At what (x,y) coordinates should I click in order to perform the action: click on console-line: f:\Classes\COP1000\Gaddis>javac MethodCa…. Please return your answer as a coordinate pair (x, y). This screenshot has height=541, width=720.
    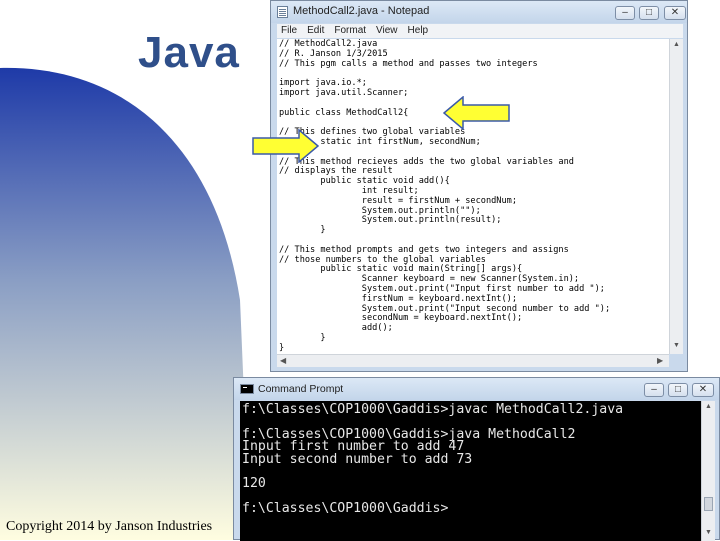
    Looking at the image, I should click on (433, 409).